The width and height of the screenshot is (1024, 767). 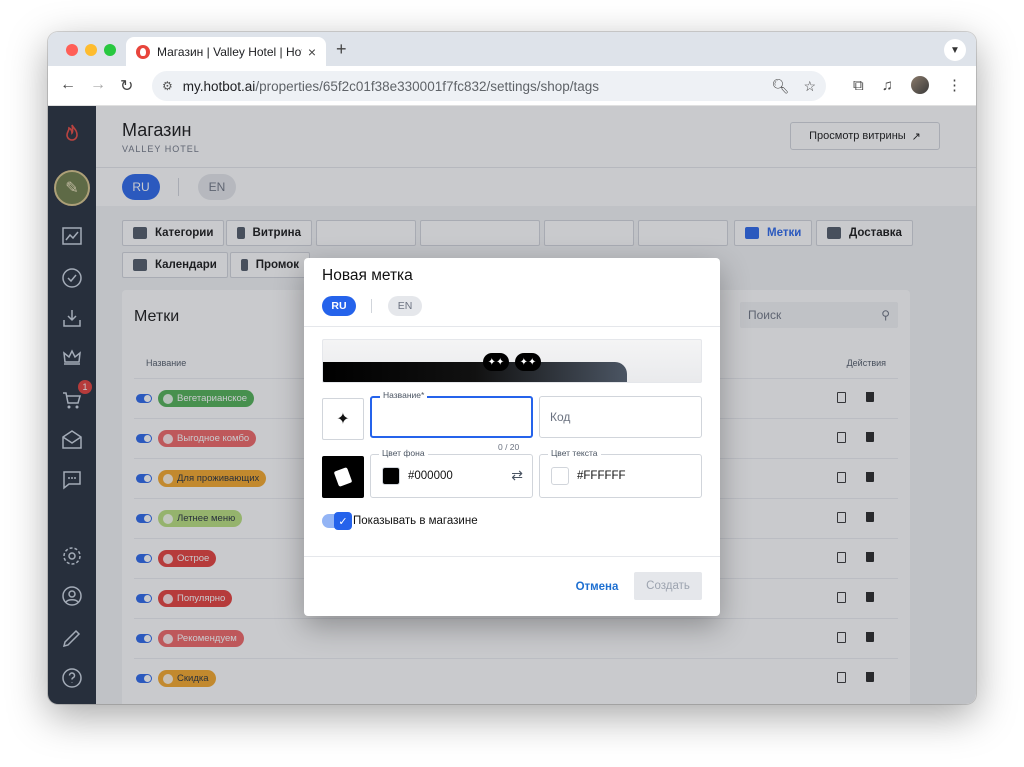 What do you see at coordinates (858, 85) in the screenshot?
I see `extensions-puzzle-icon: ⧉` at bounding box center [858, 85].